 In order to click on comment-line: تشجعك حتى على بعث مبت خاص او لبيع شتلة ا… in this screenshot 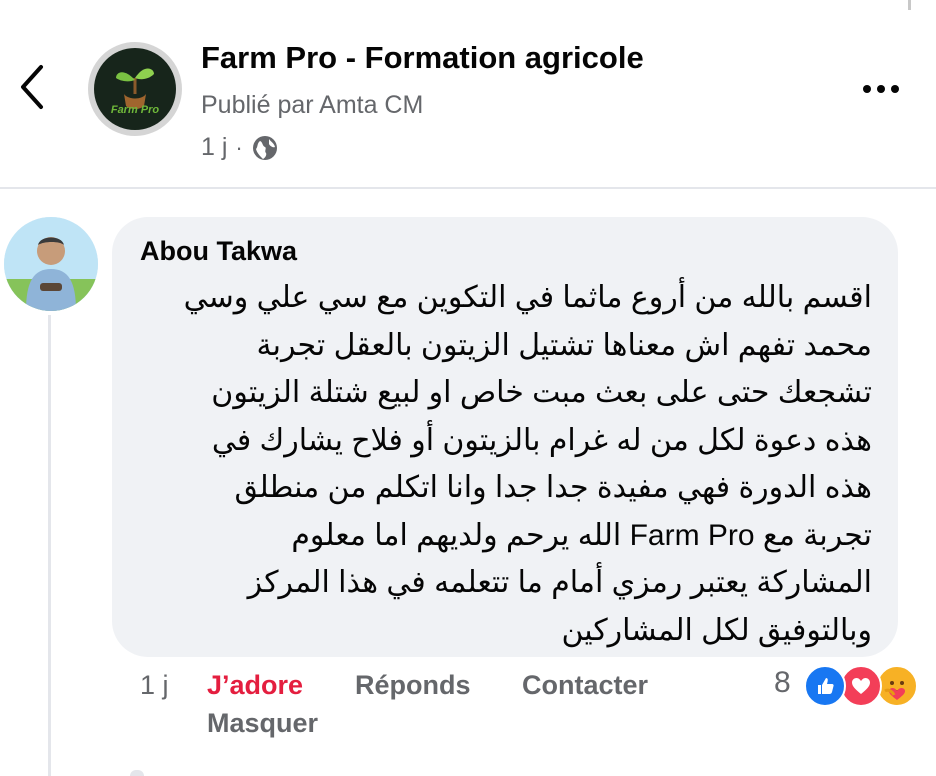, I will do `click(541, 392)`.